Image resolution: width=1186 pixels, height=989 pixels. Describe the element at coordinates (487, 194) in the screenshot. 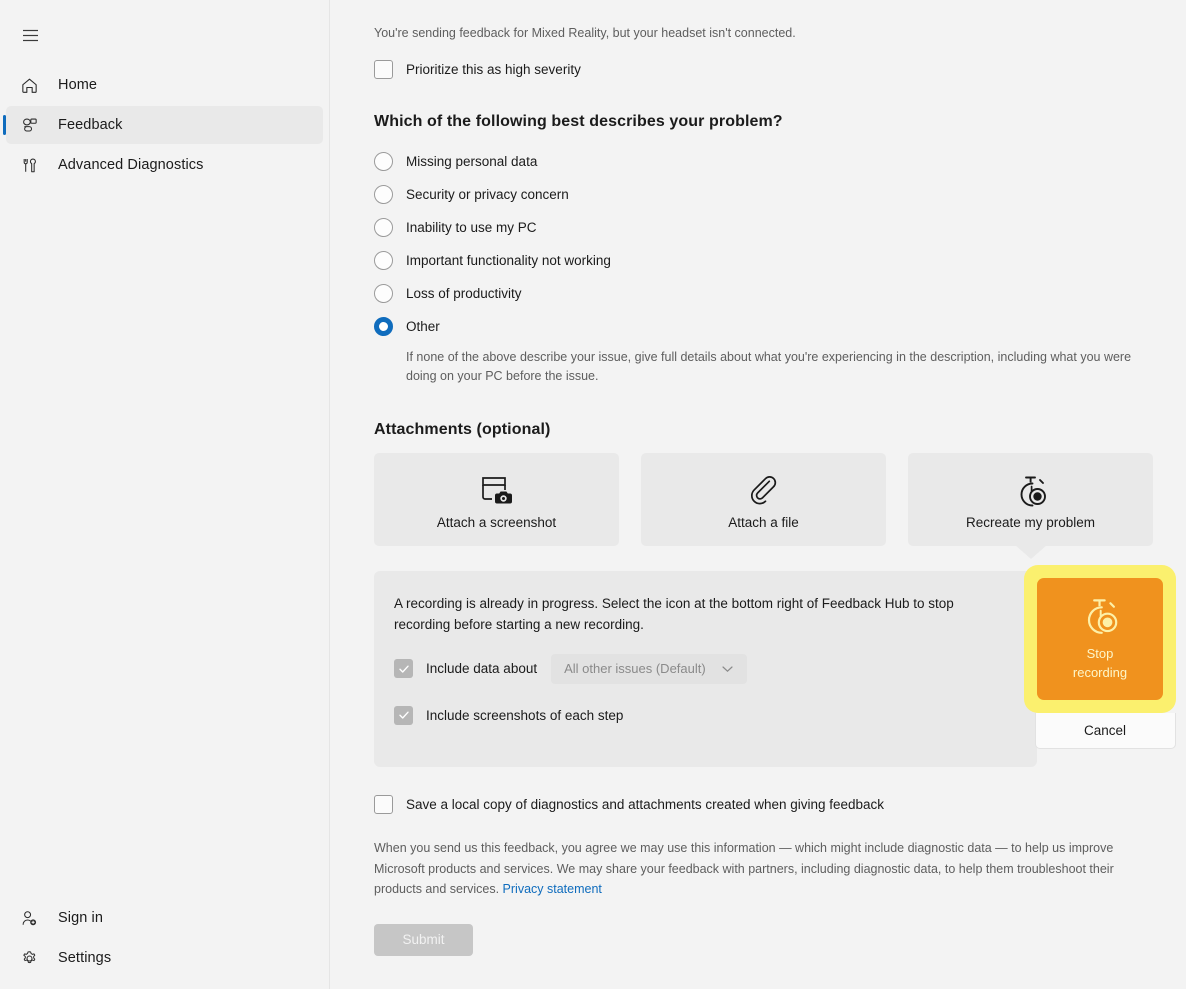

I see `radio-label: Security or privacy concern` at that location.